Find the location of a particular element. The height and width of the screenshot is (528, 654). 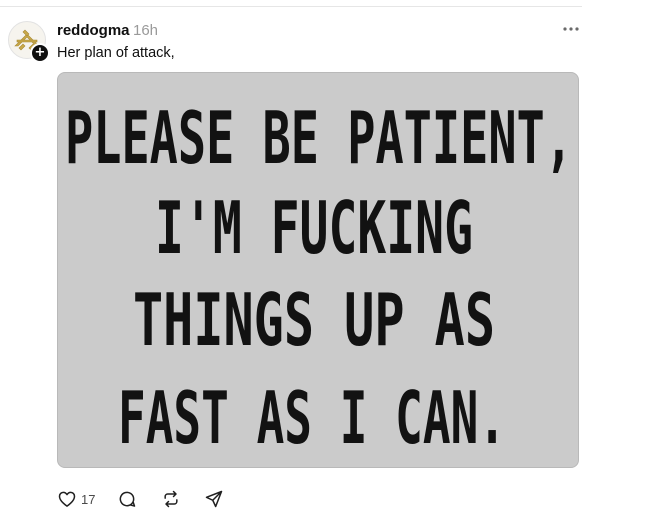

like-count: 17 is located at coordinates (88, 499).